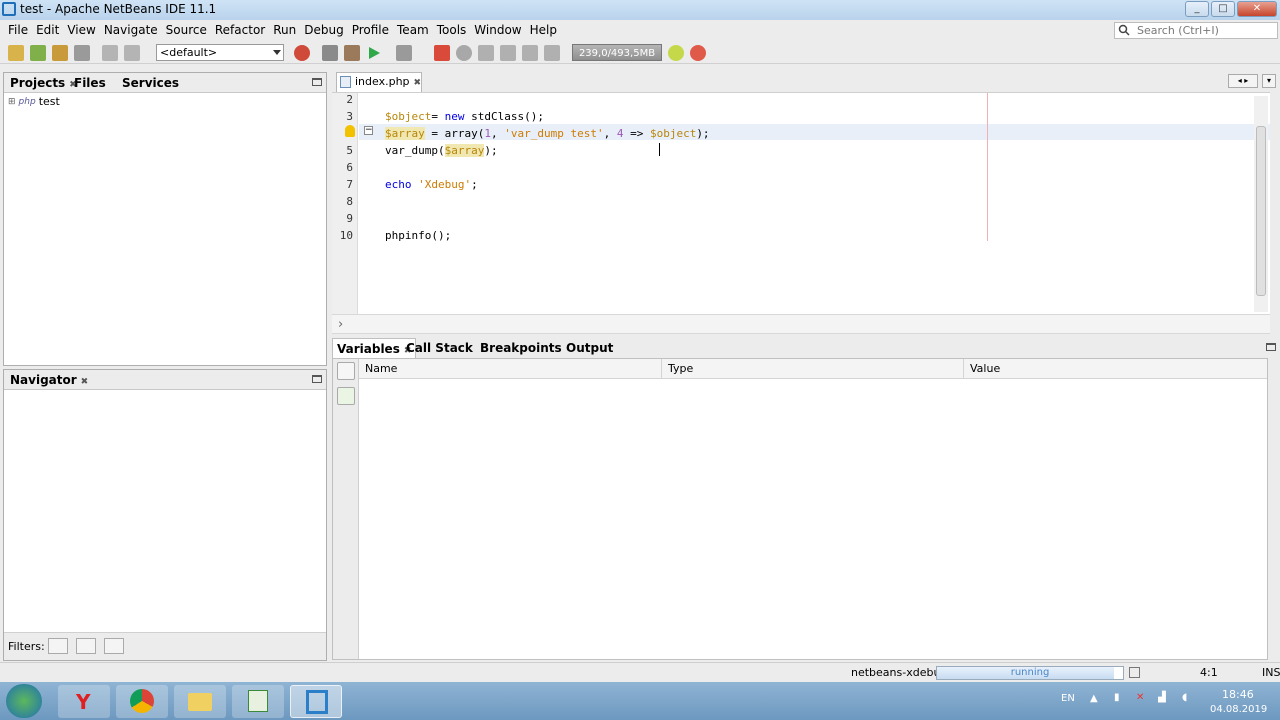 The width and height of the screenshot is (1280, 720). I want to click on gc-icon, so click(676, 53).